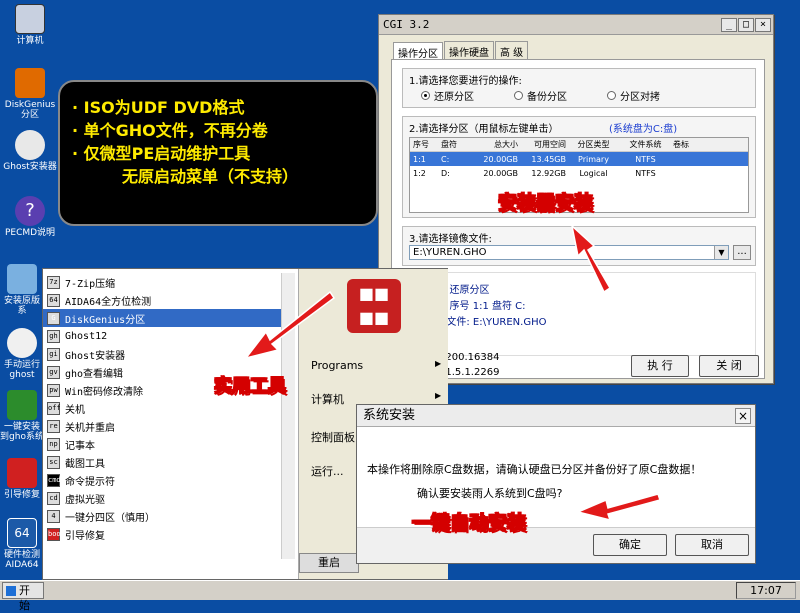 This screenshot has height=613, width=800. I want to click on col-header: 分区类型, so click(593, 144).